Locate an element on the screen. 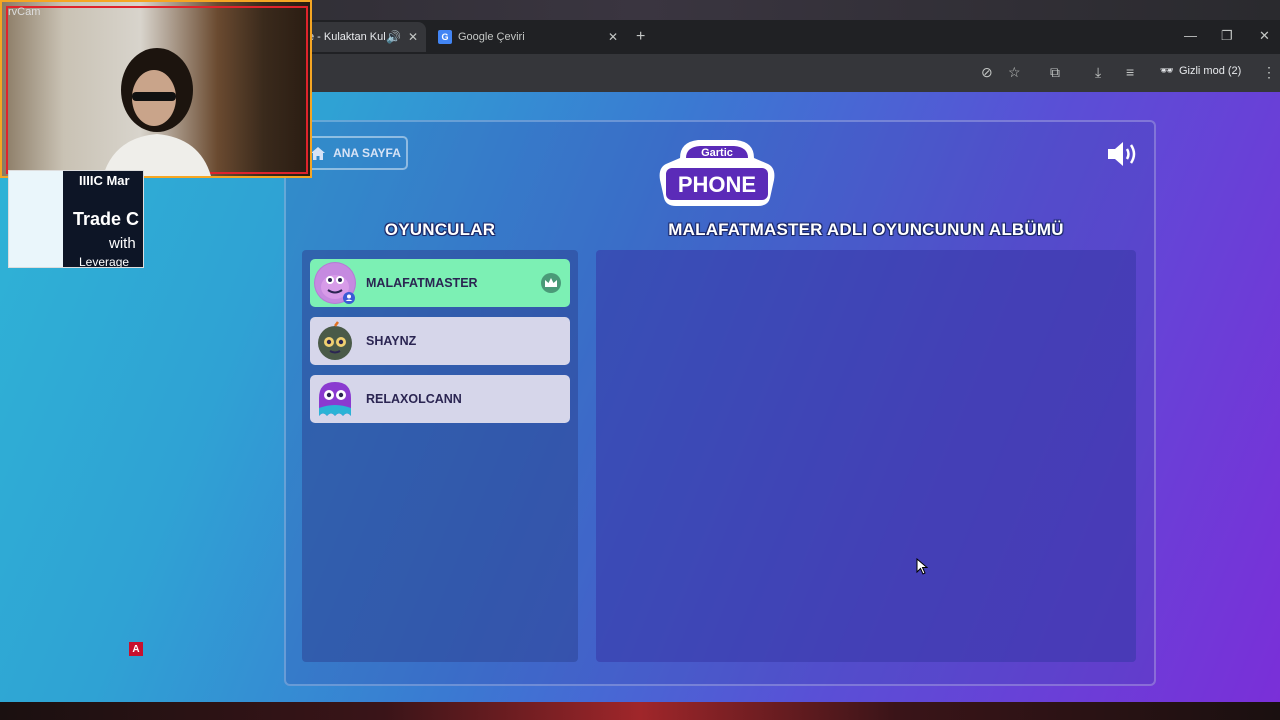 The width and height of the screenshot is (1280, 720). sound-icon is located at coordinates (1123, 154).